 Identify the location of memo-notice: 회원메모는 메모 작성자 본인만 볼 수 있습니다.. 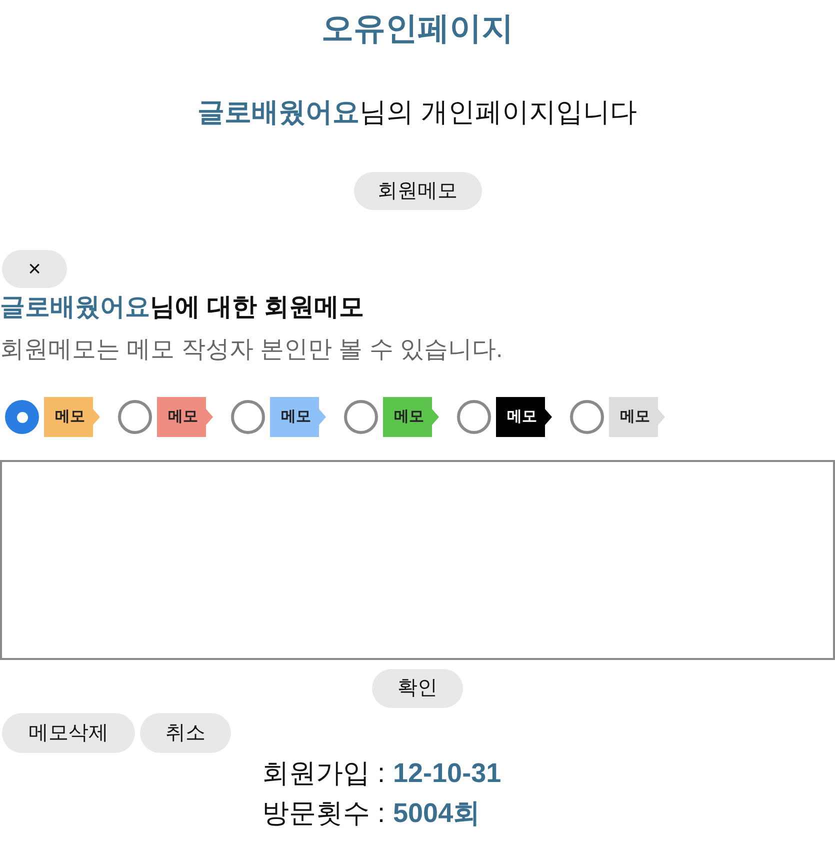
(251, 350).